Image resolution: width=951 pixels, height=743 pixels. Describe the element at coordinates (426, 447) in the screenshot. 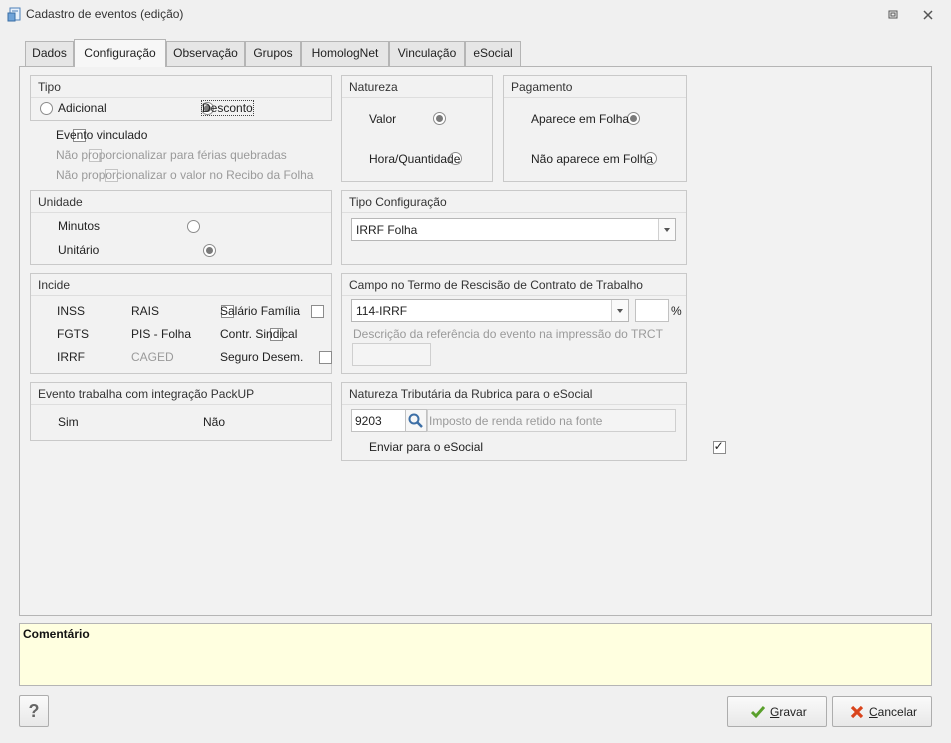

I see `enviar-esocial-label: Enviar para o eSocial` at that location.